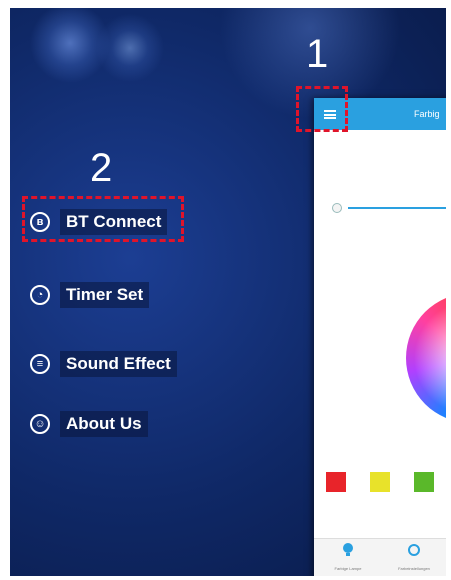 The width and height of the screenshot is (451, 580). What do you see at coordinates (40, 424) in the screenshot?
I see `person-icon: ☺` at bounding box center [40, 424].